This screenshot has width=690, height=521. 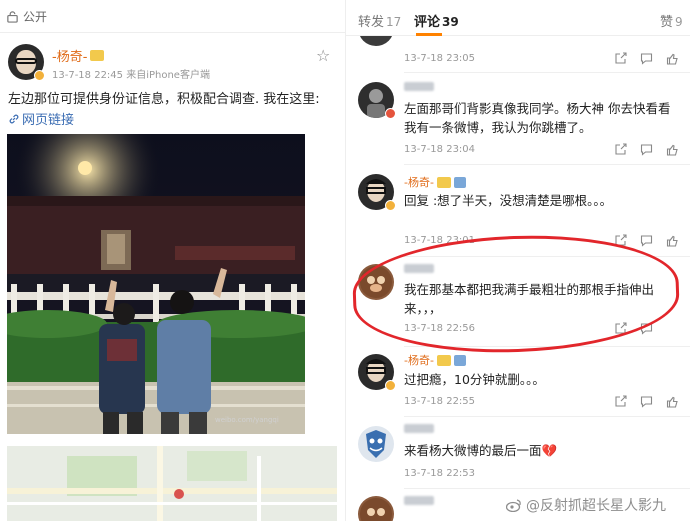 I want to click on tab-likes-label: 赞, so click(x=666, y=22).